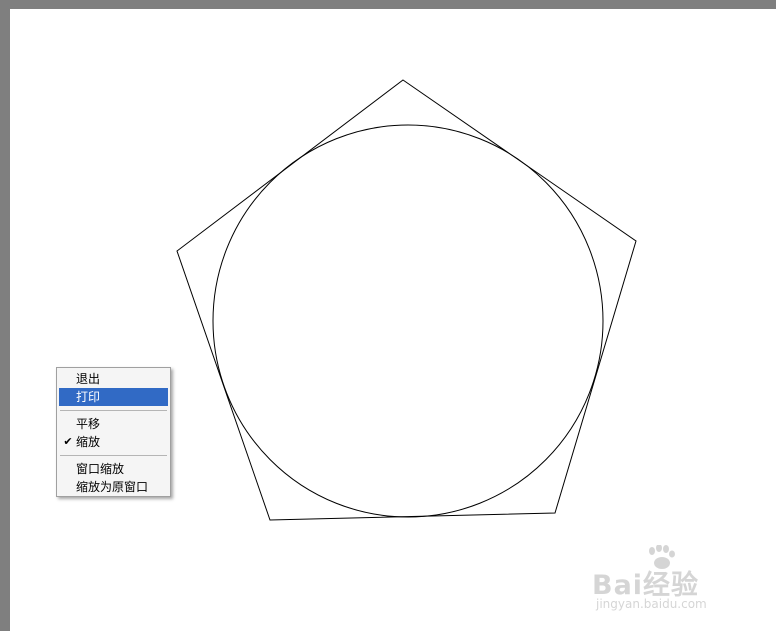  What do you see at coordinates (88, 442) in the screenshot?
I see `menu-item-label: 缩放` at bounding box center [88, 442].